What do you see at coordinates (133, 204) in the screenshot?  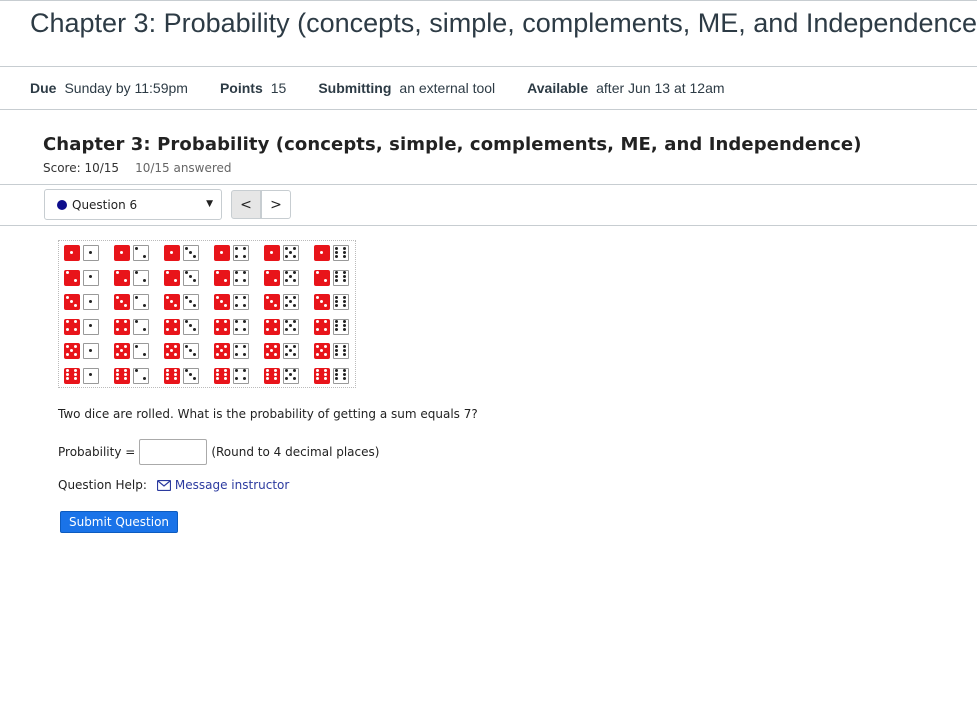 I see `question-select: Question 6 ▼` at bounding box center [133, 204].